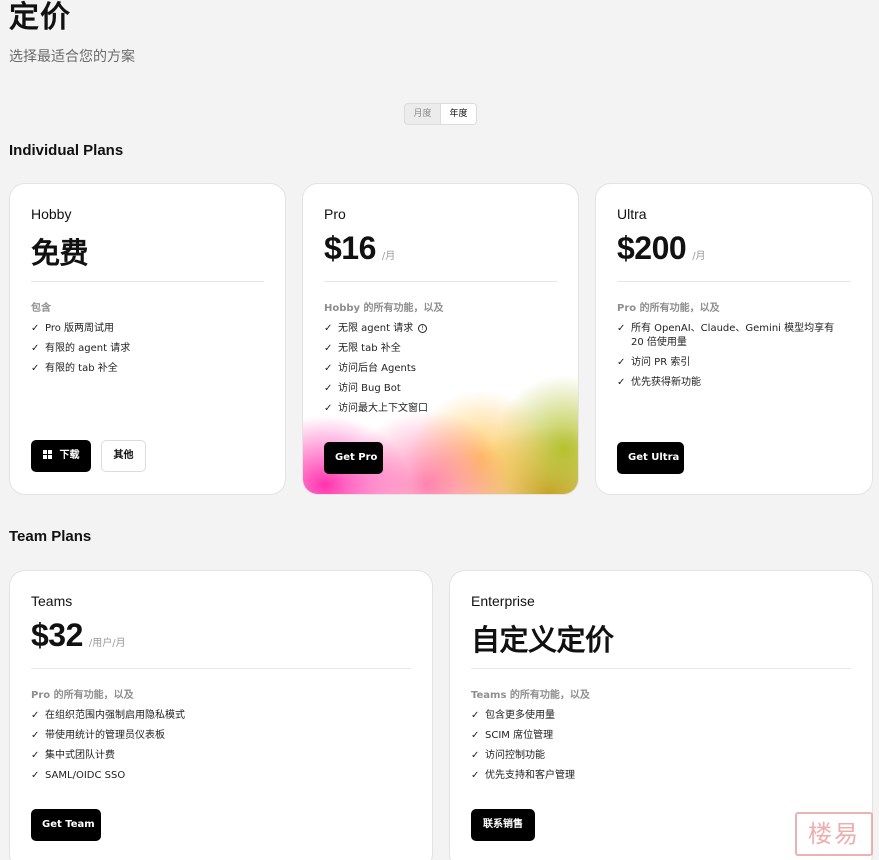 The height and width of the screenshot is (860, 879). I want to click on info-circle-icon: !, so click(423, 328).